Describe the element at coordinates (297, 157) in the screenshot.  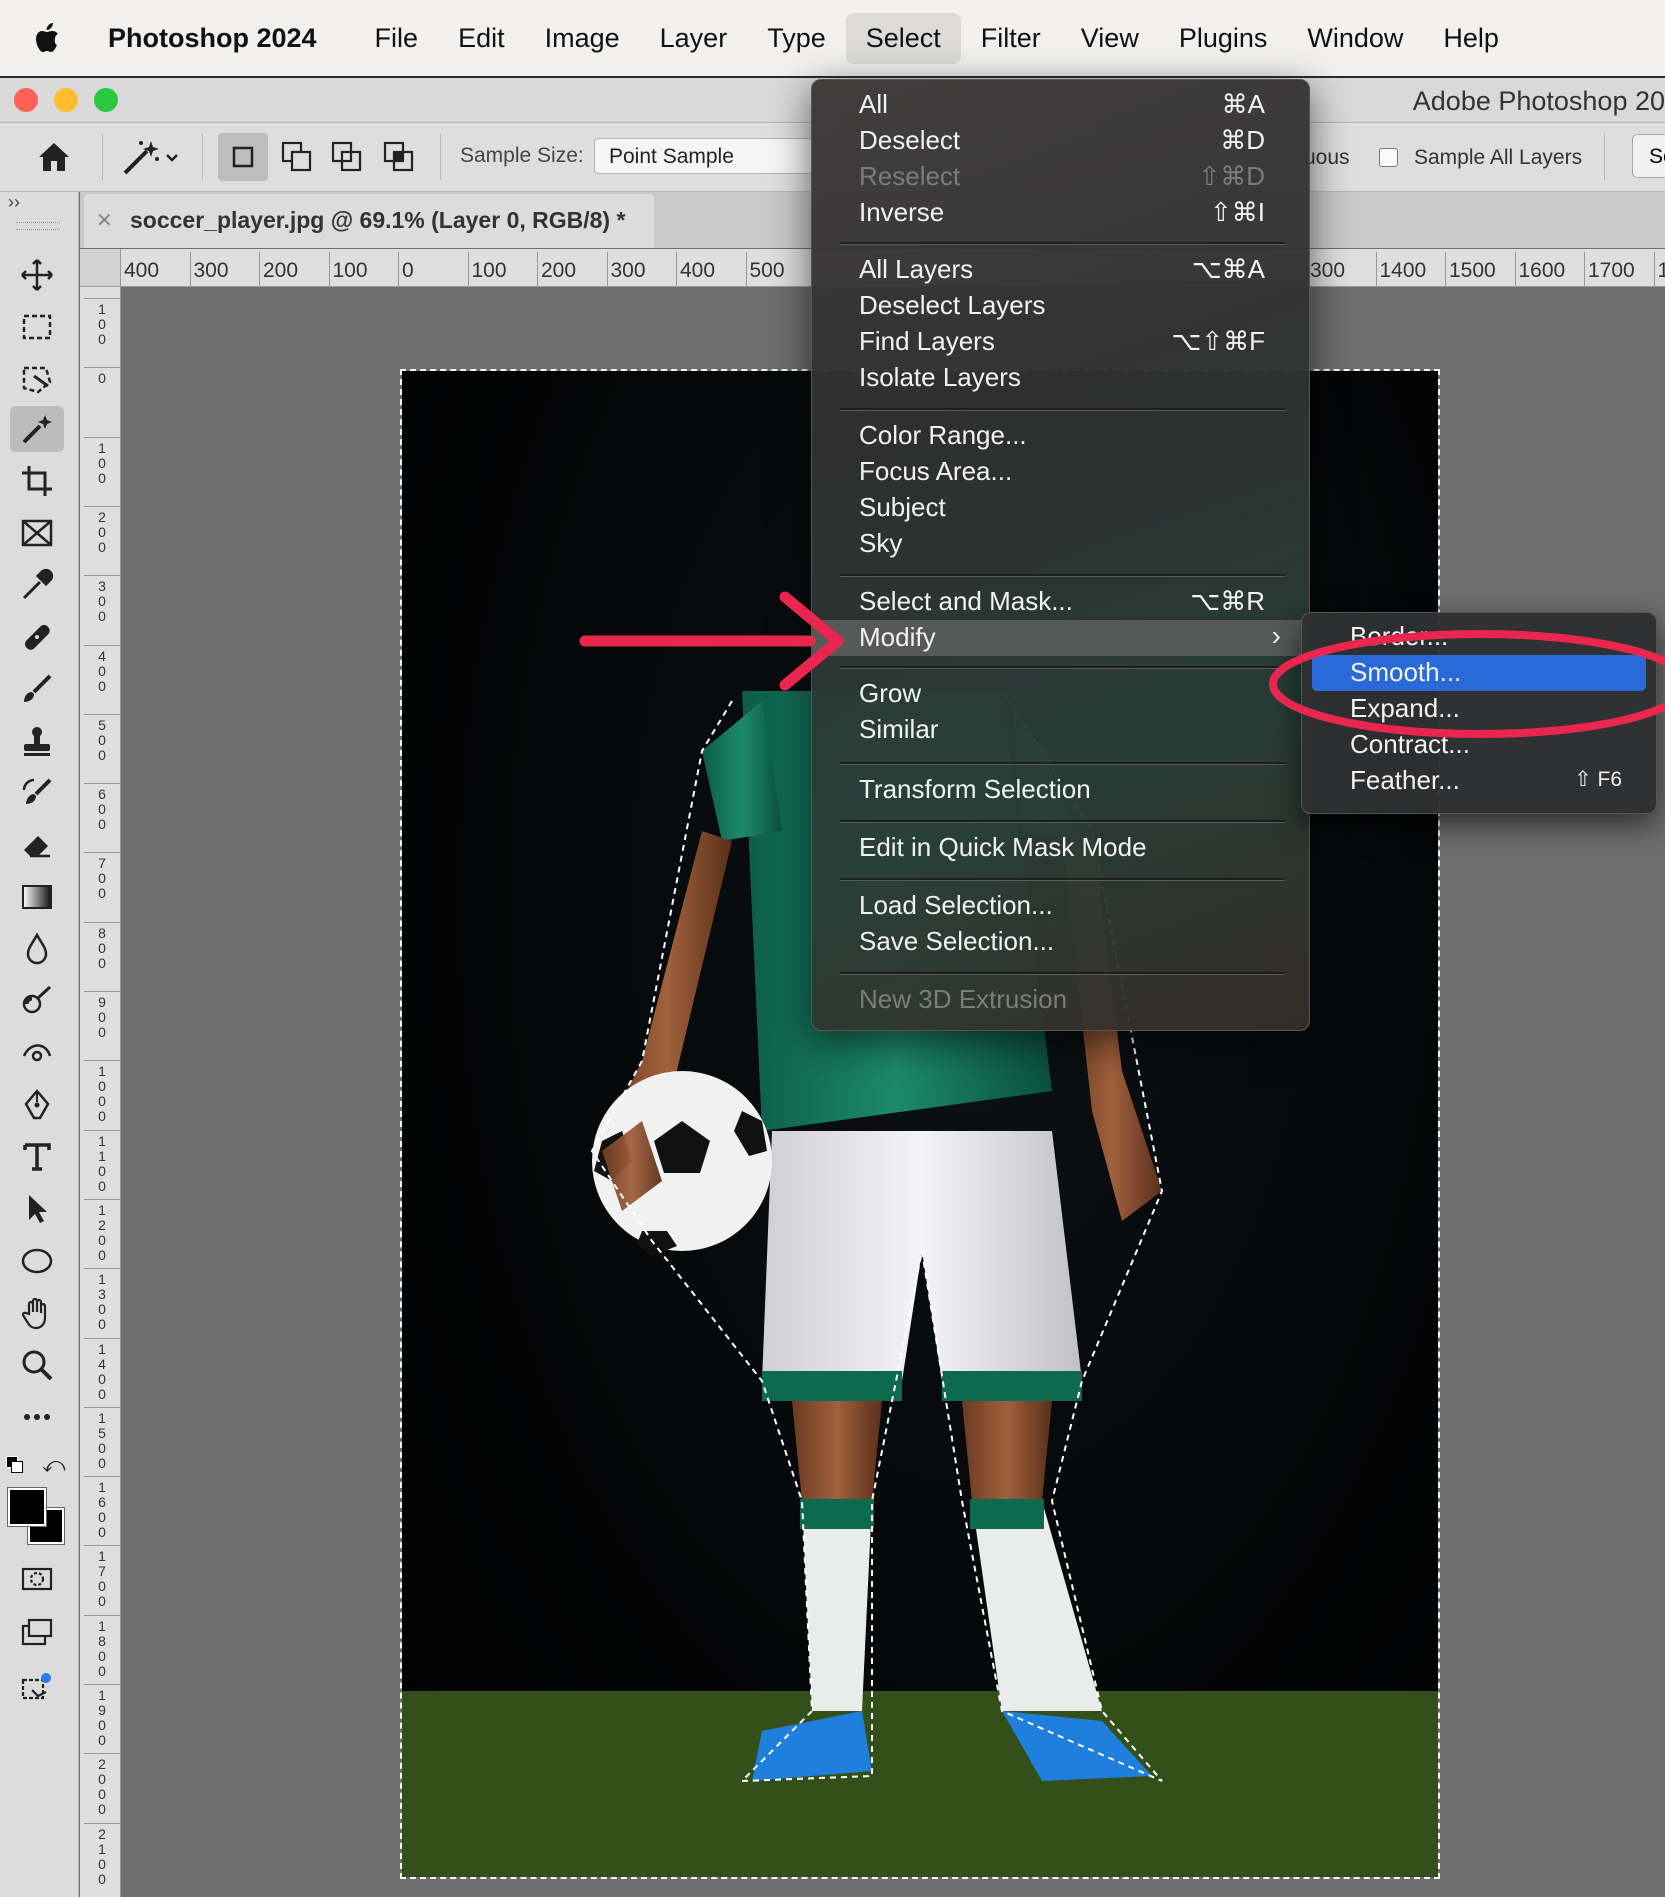
I see `add-to-selection-button` at that location.